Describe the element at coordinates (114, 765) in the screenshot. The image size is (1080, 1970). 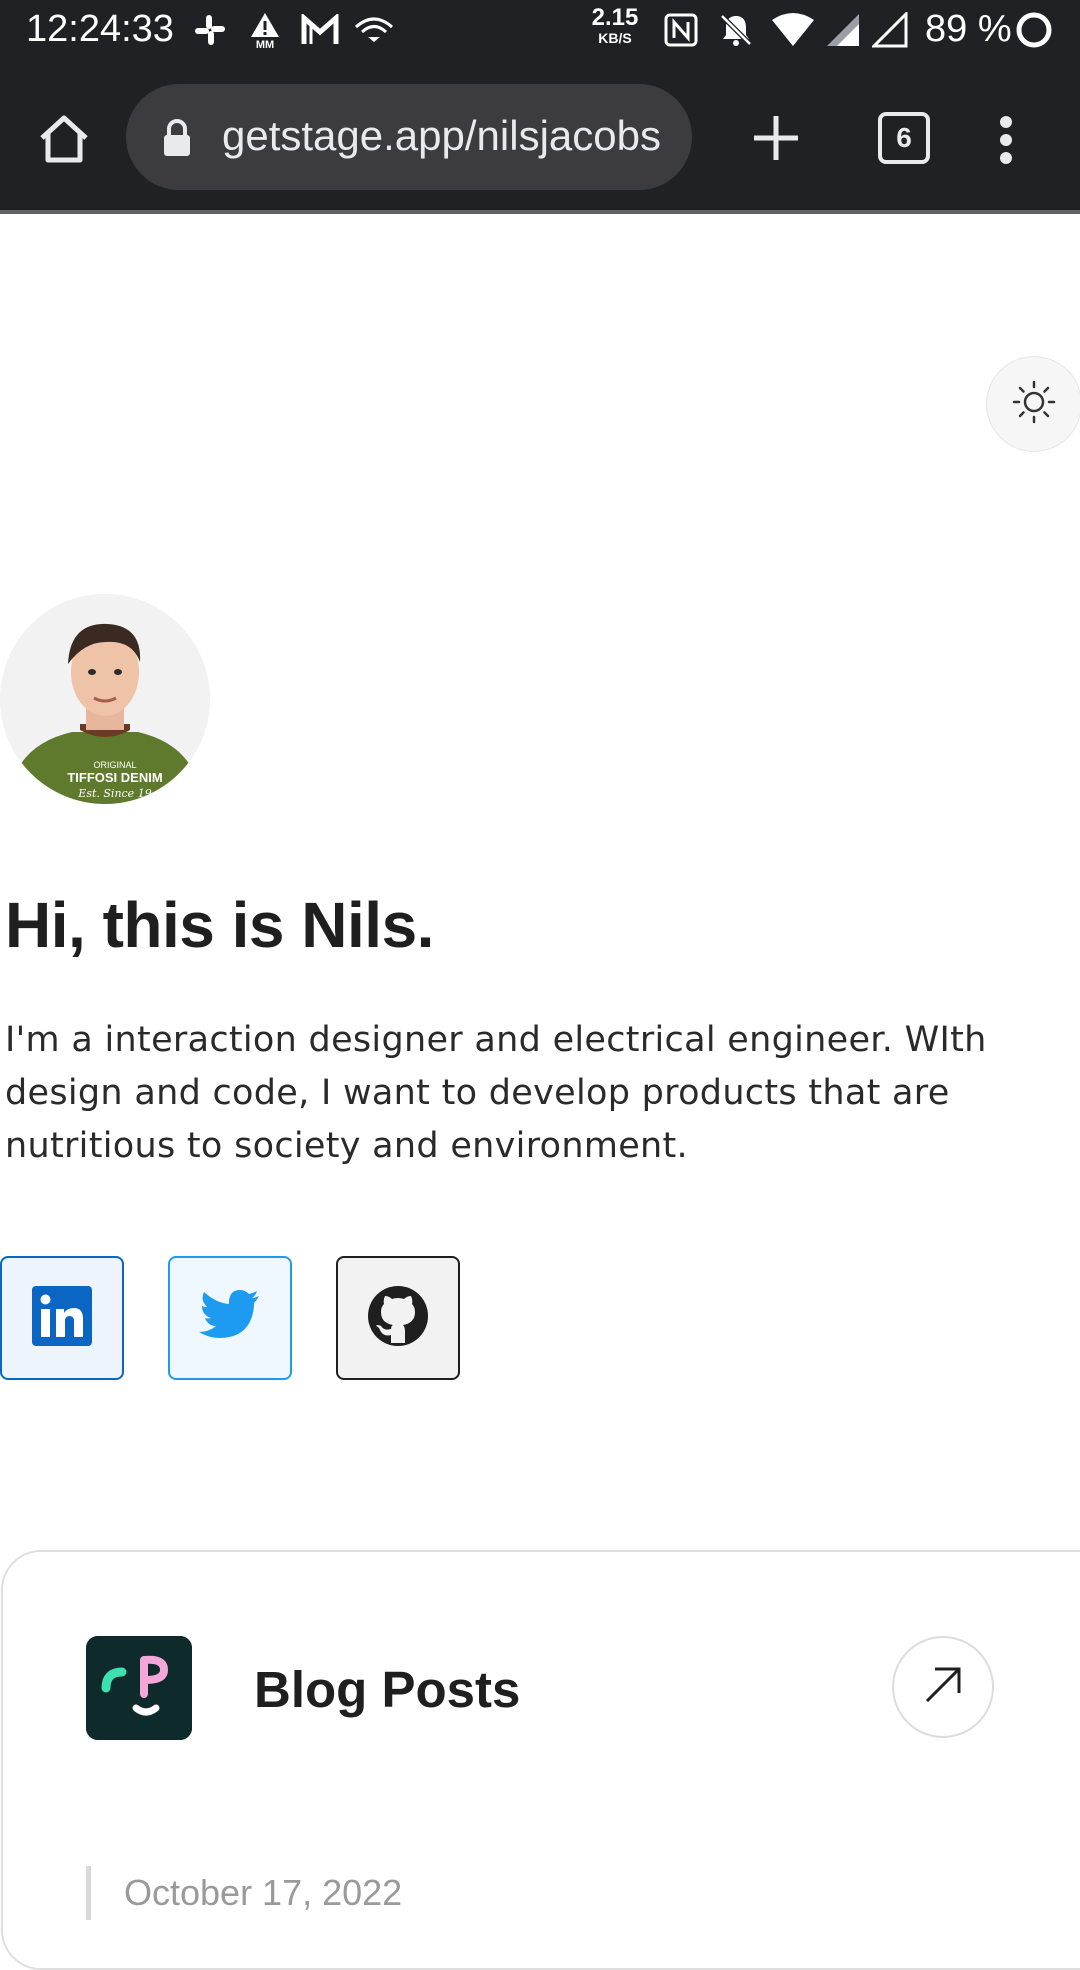
I see `svg-text: ORIGINAL` at that location.